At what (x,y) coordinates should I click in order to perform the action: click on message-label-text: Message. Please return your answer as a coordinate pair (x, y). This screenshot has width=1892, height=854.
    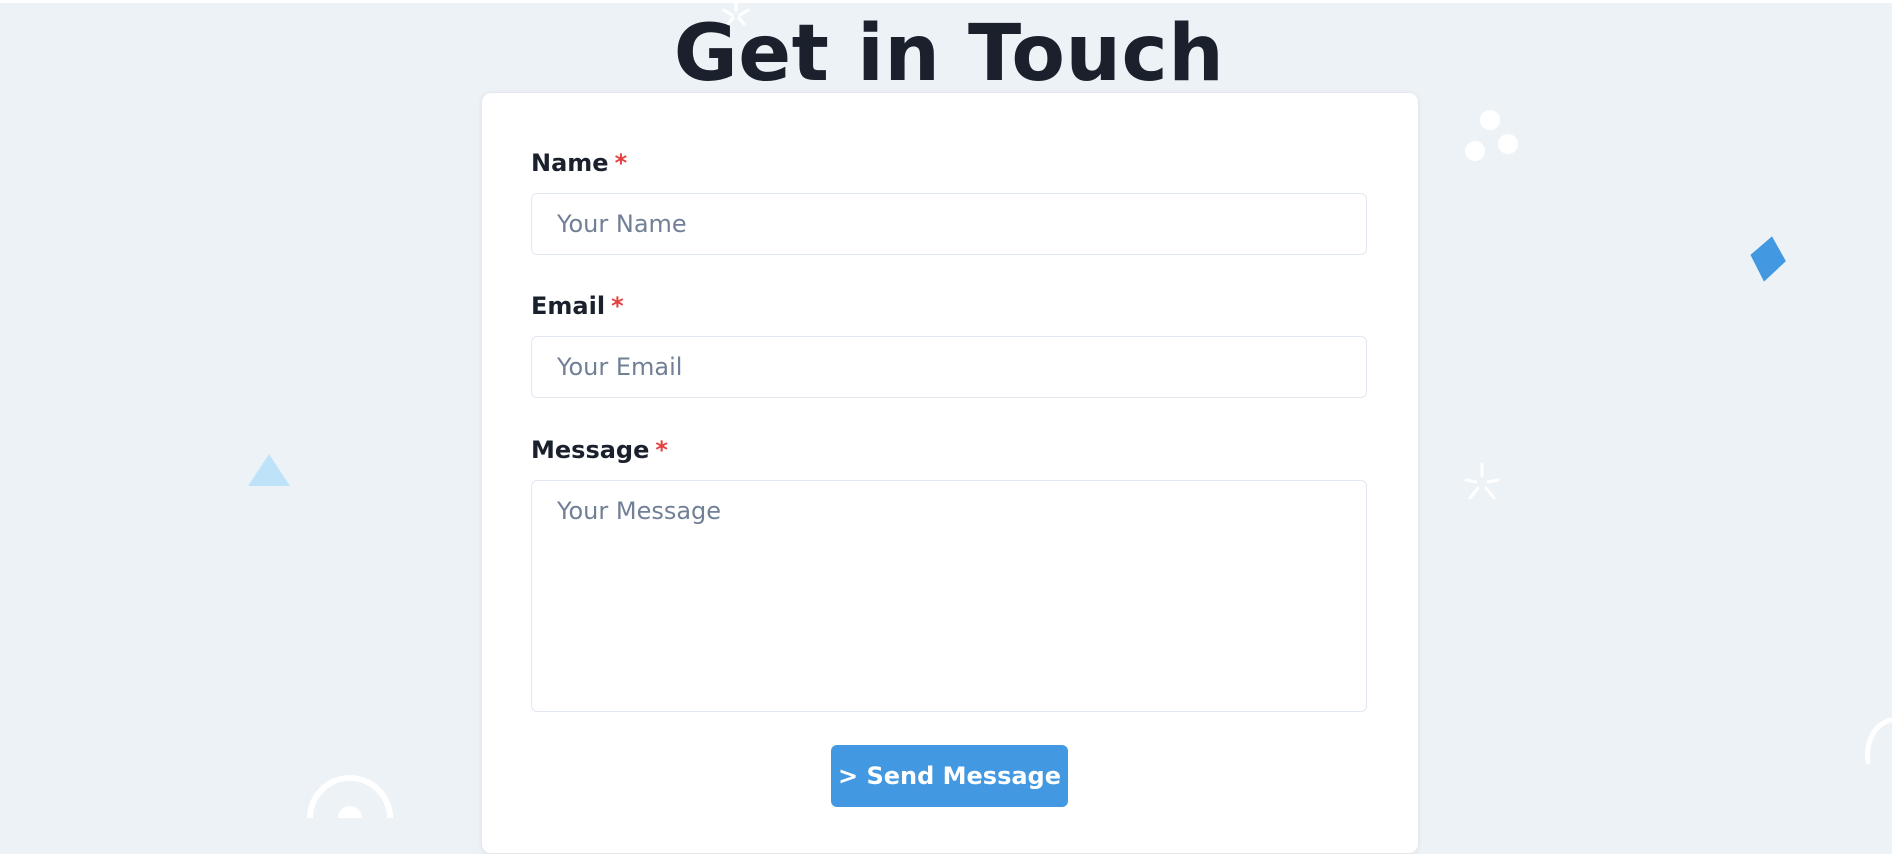
    Looking at the image, I should click on (590, 450).